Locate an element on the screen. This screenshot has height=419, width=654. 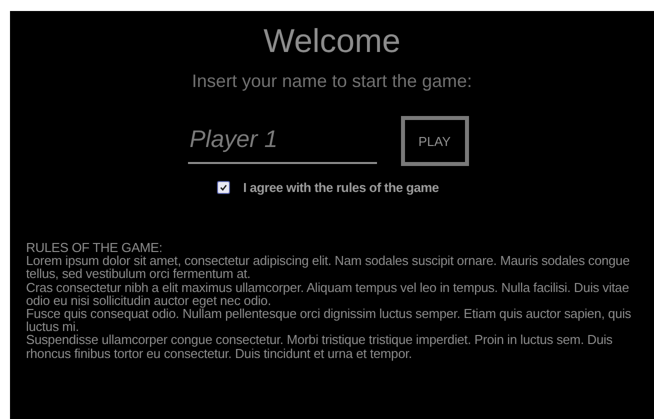
rules-heading: RULES OF THE GAME: is located at coordinates (95, 247).